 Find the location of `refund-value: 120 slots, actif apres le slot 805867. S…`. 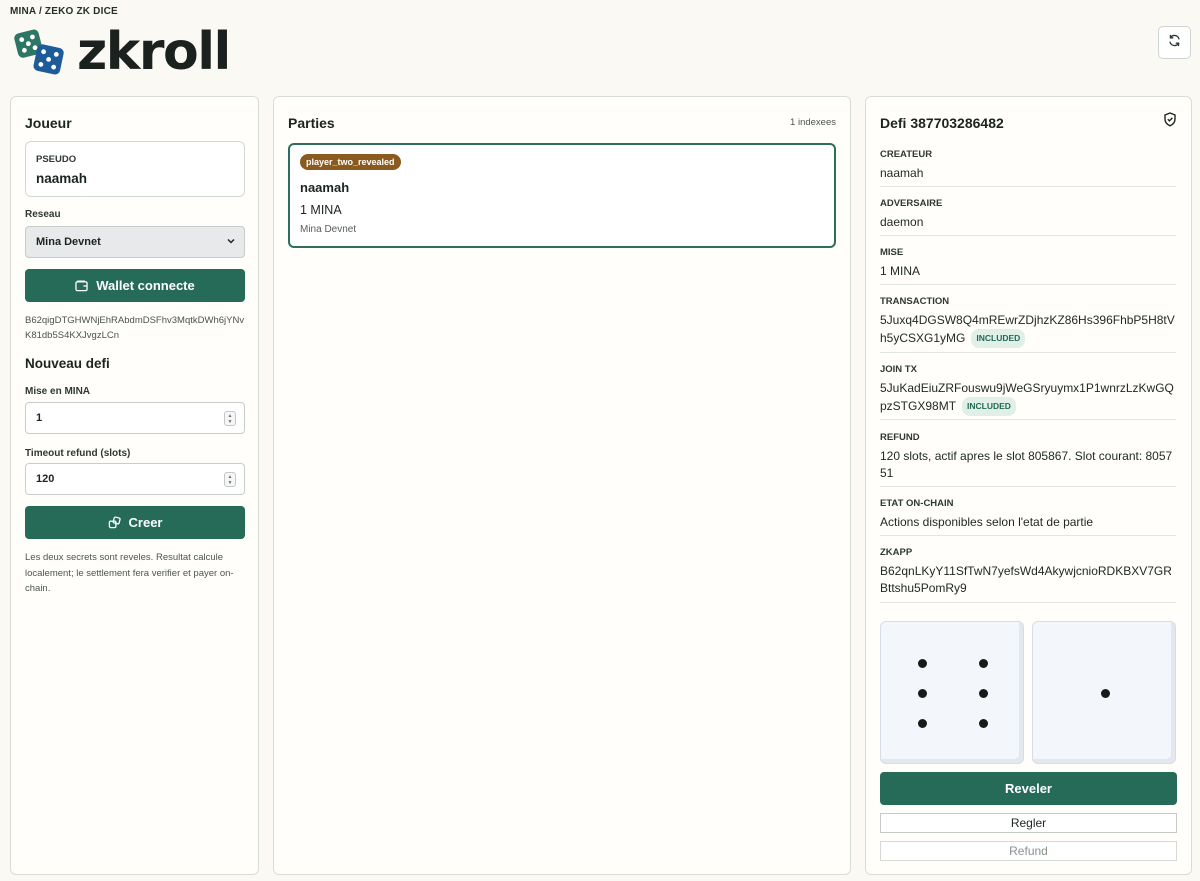

refund-value: 120 slots, actif apres le slot 805867. S… is located at coordinates (1026, 464).